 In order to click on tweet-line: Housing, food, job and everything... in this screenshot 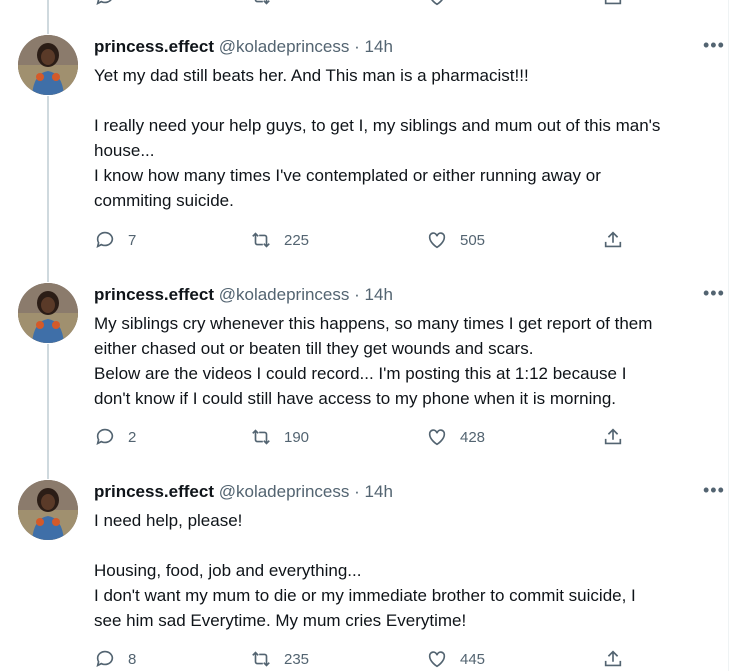, I will do `click(228, 570)`.